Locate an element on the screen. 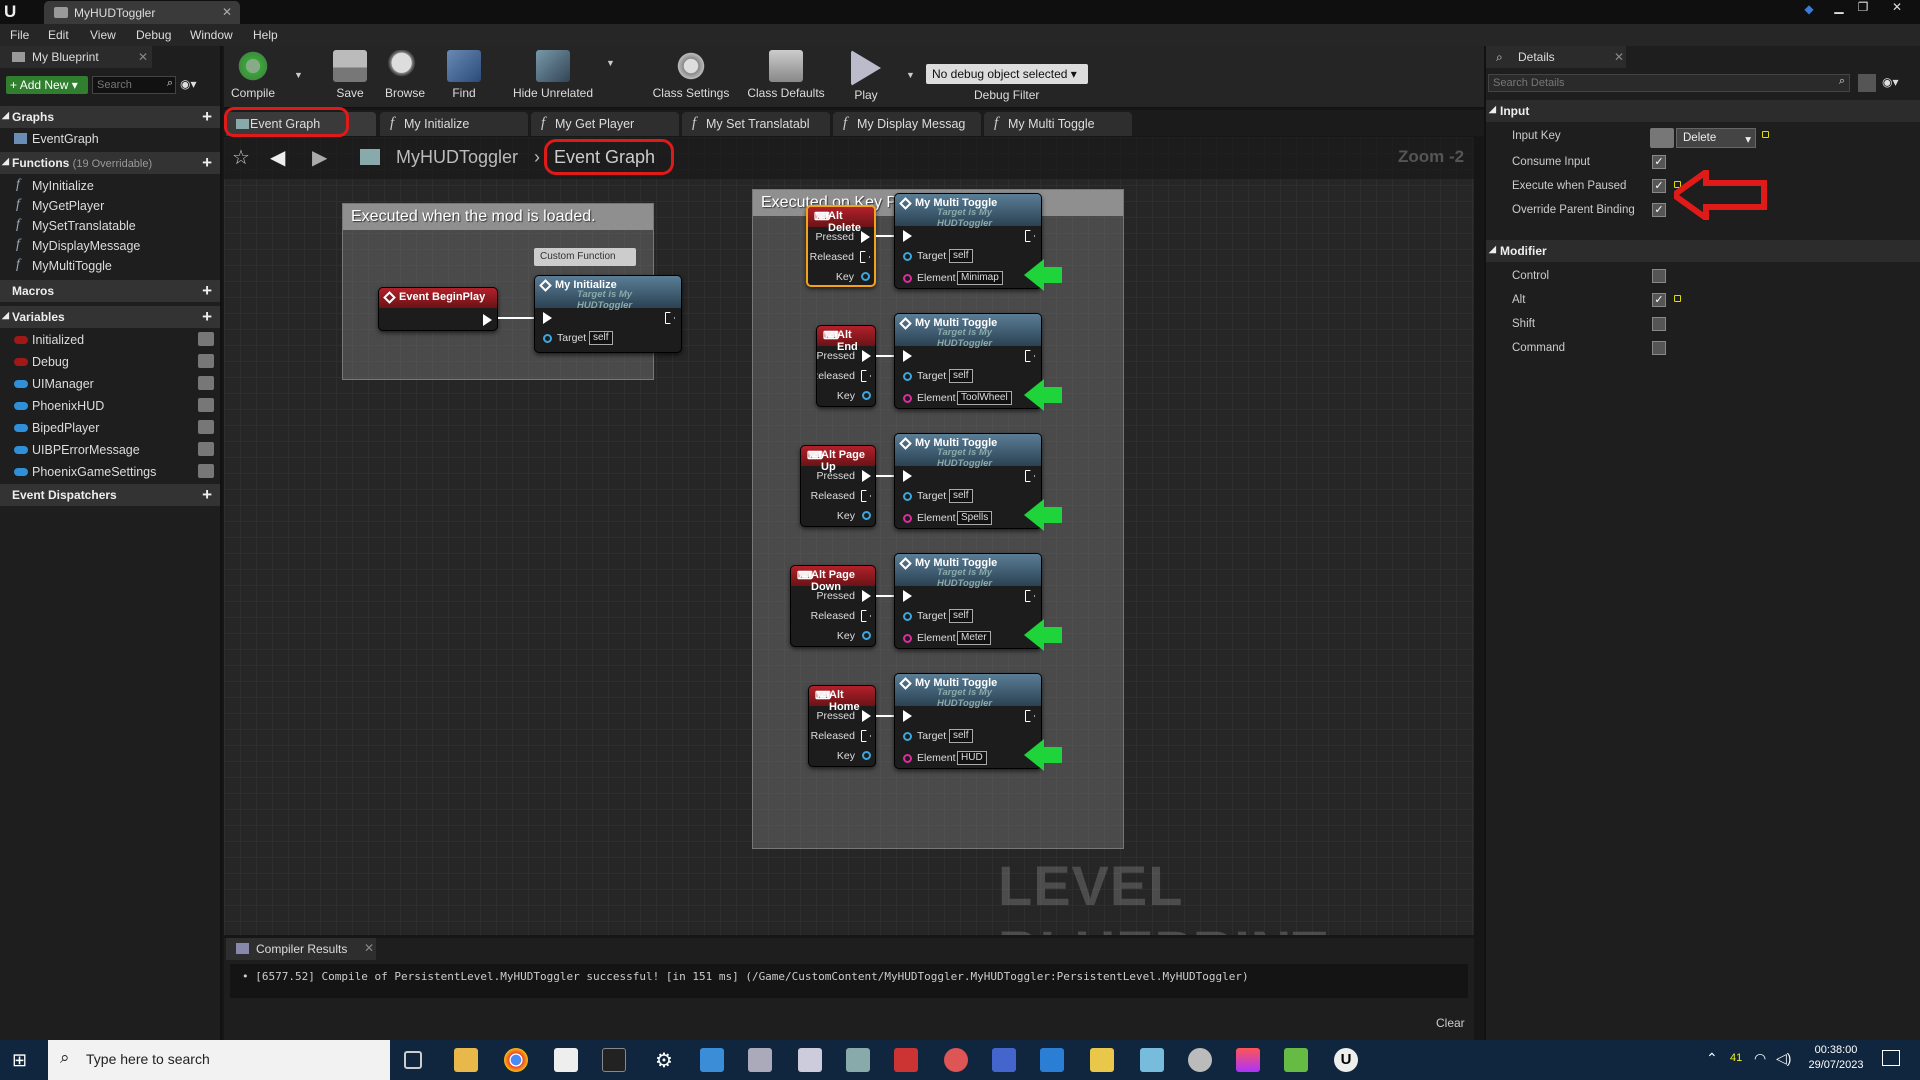  task-view-icon is located at coordinates (413, 1060).